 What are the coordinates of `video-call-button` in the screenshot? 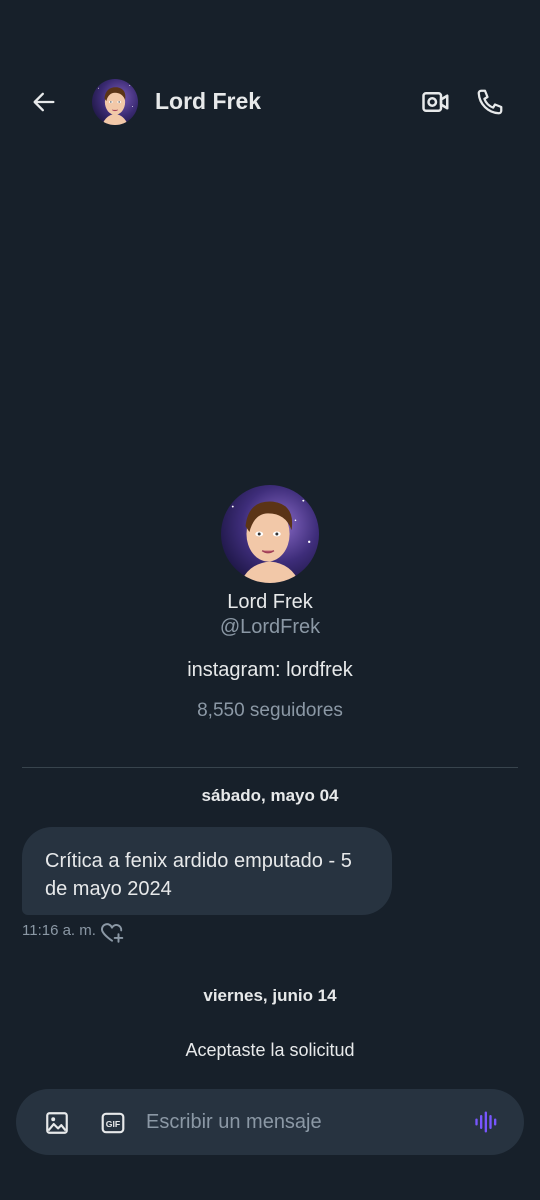 It's located at (436, 102).